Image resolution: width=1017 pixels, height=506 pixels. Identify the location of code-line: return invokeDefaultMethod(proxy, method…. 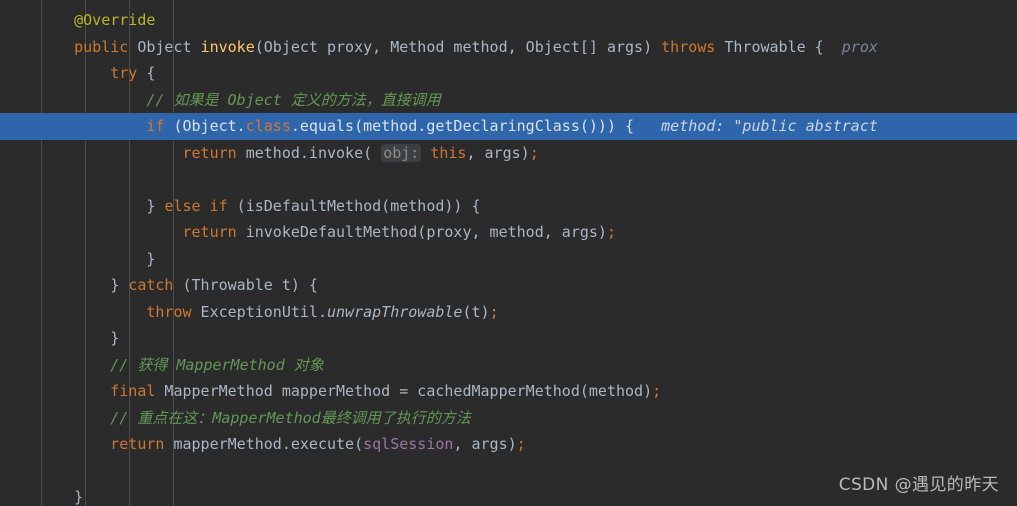
(508, 232).